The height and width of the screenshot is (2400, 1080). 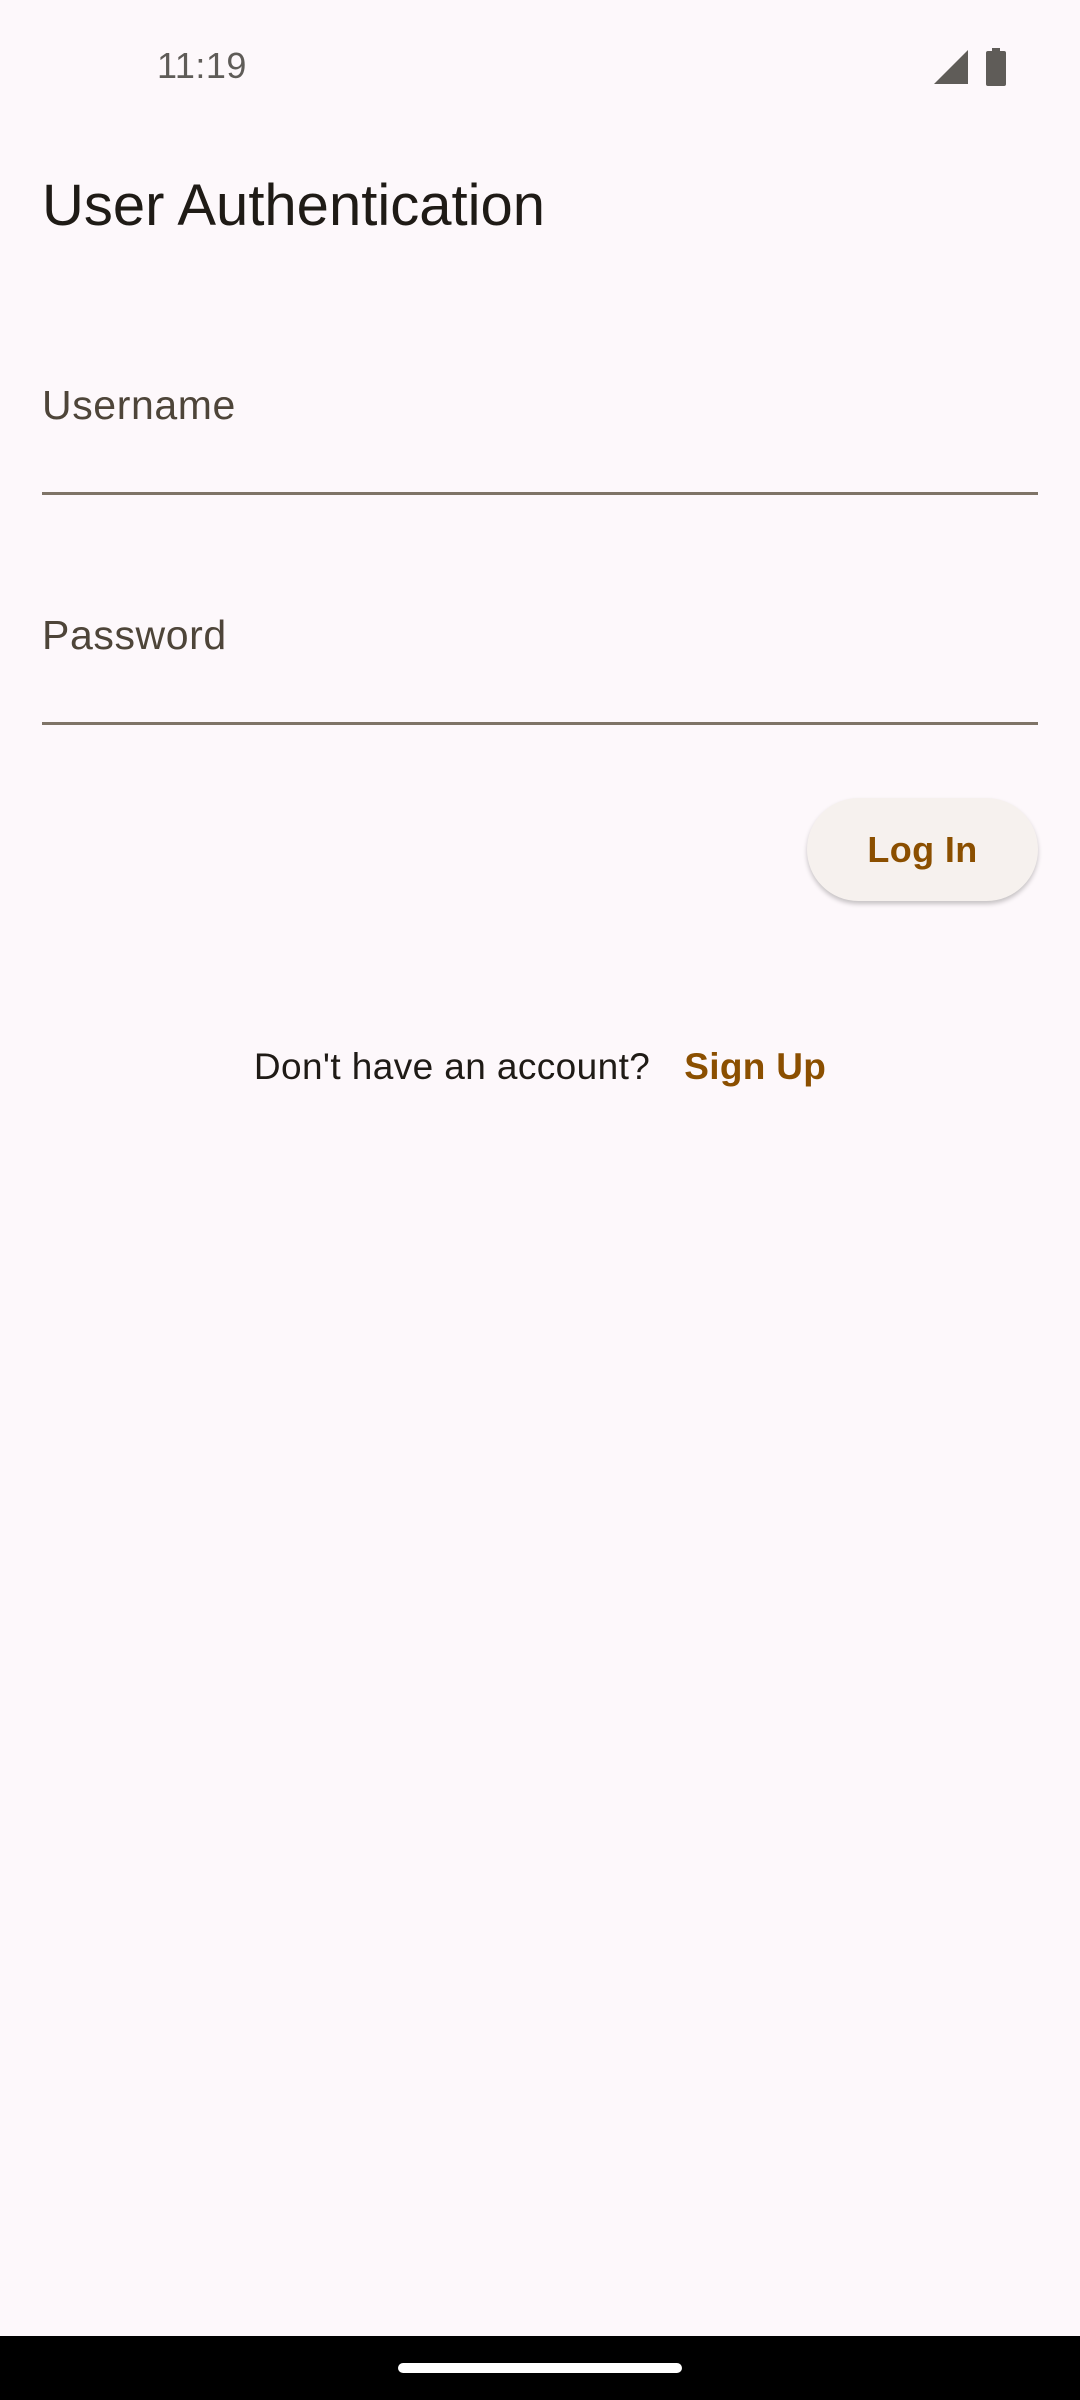 What do you see at coordinates (202, 65) in the screenshot?
I see `status-time: 11:19` at bounding box center [202, 65].